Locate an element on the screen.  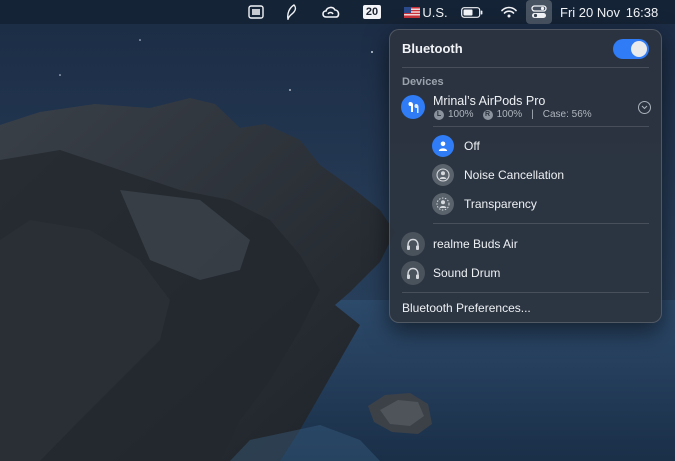
right-earbud-badge: R is located at coordinates (487, 114).